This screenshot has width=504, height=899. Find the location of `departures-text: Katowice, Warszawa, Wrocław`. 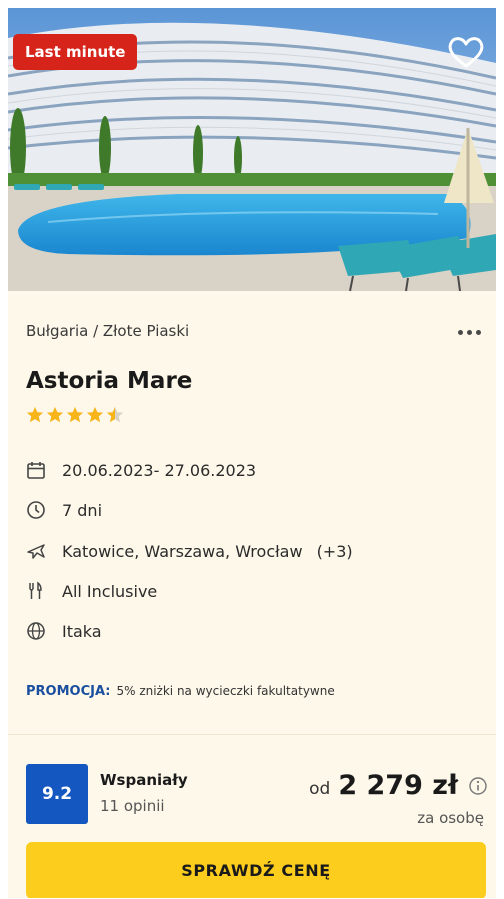

departures-text: Katowice, Warszawa, Wrocław is located at coordinates (182, 551).